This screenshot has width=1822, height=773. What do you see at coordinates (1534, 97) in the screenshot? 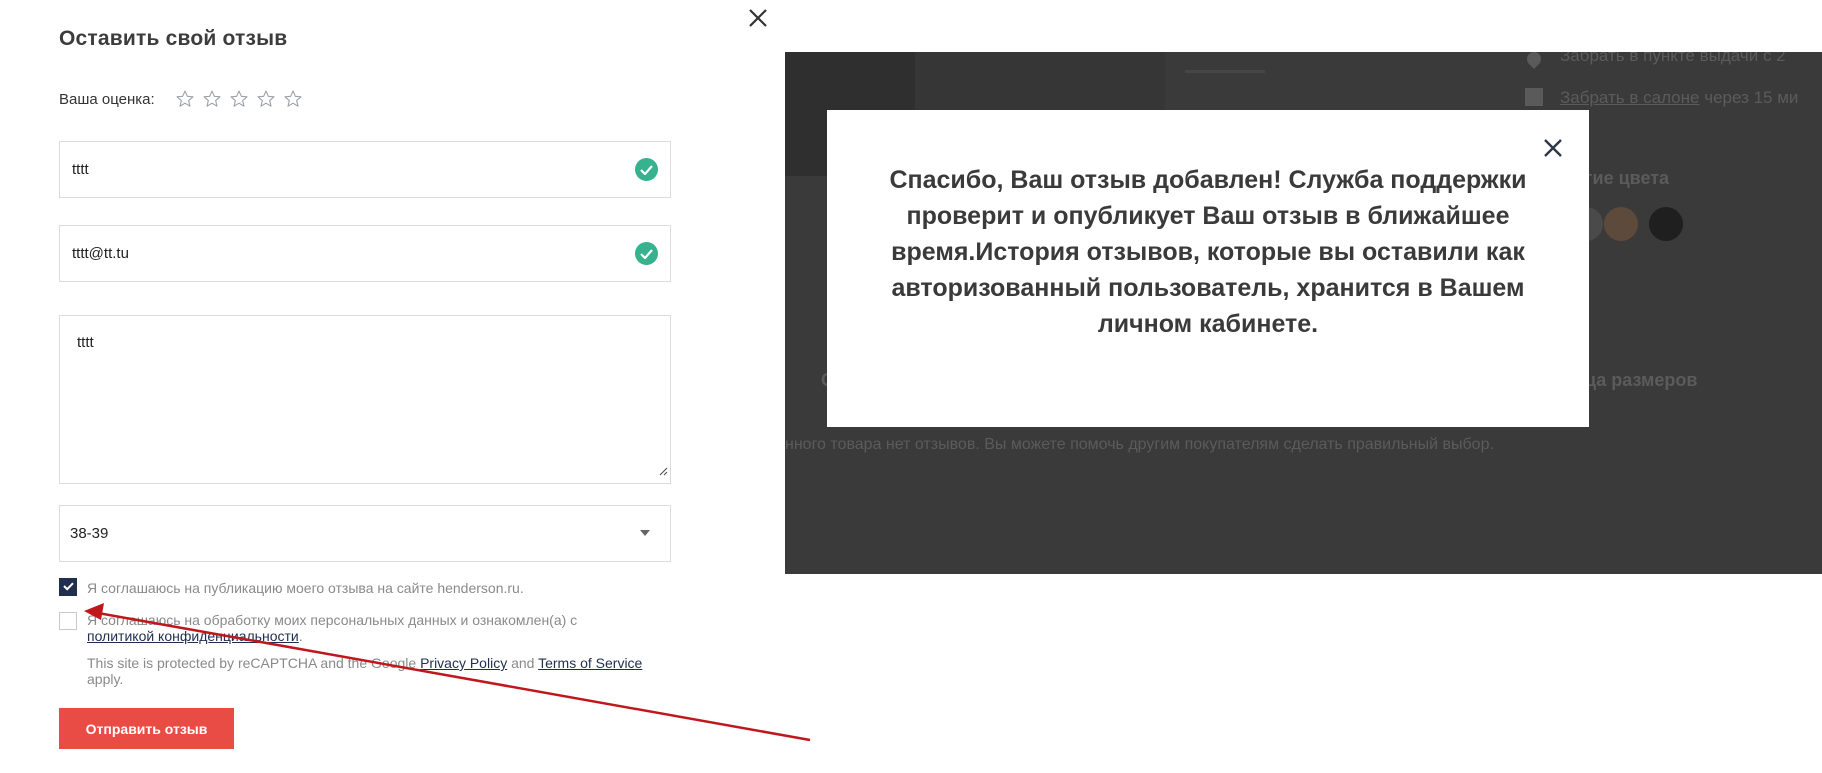
I see `store-icon` at bounding box center [1534, 97].